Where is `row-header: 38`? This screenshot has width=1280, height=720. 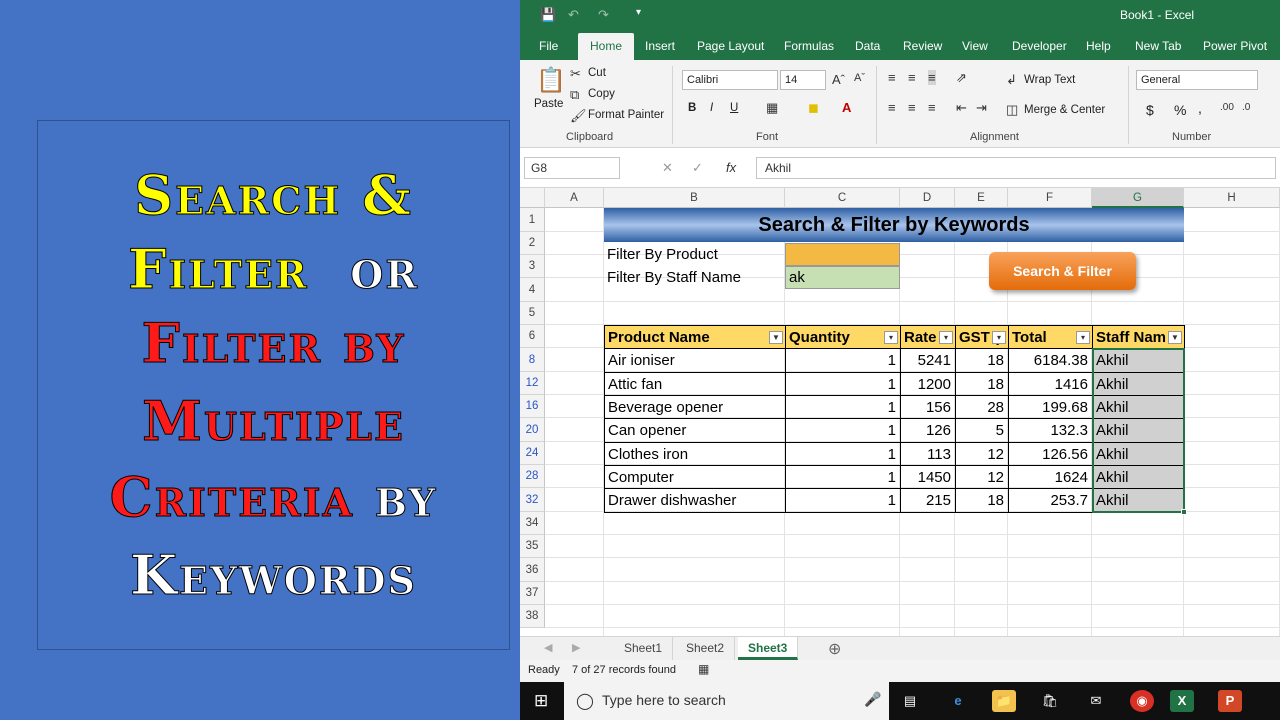
row-header: 38 is located at coordinates (532, 616).